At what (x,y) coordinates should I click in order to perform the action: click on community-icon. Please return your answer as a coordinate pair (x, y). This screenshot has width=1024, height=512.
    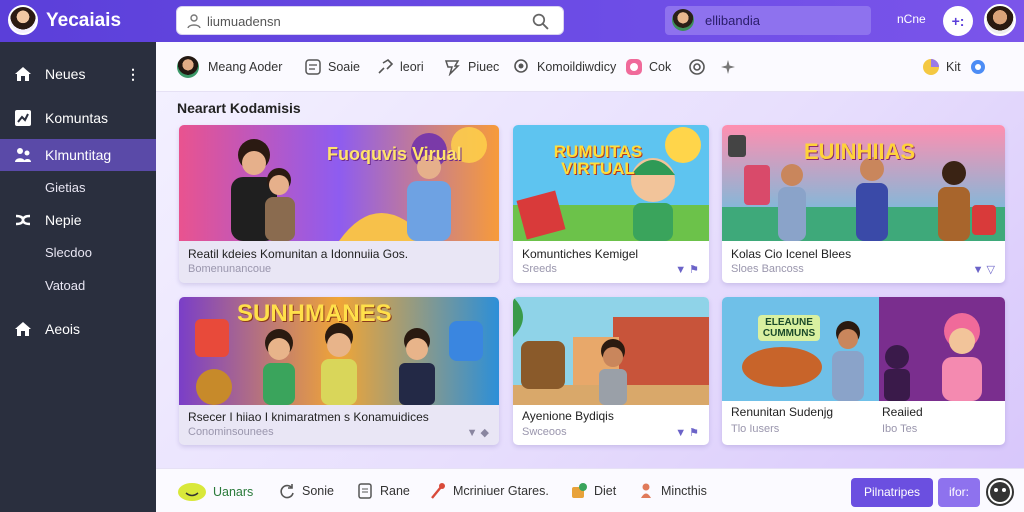
    Looking at the image, I should click on (23, 155).